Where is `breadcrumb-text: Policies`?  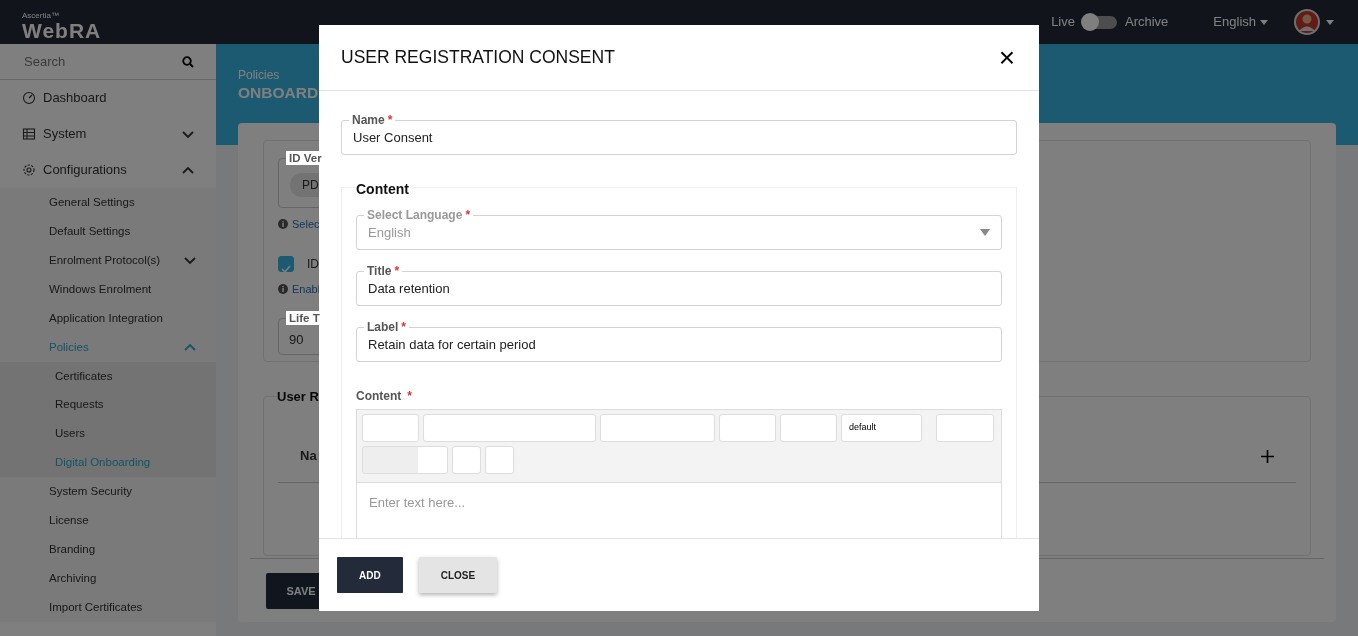
breadcrumb-text: Policies is located at coordinates (259, 75).